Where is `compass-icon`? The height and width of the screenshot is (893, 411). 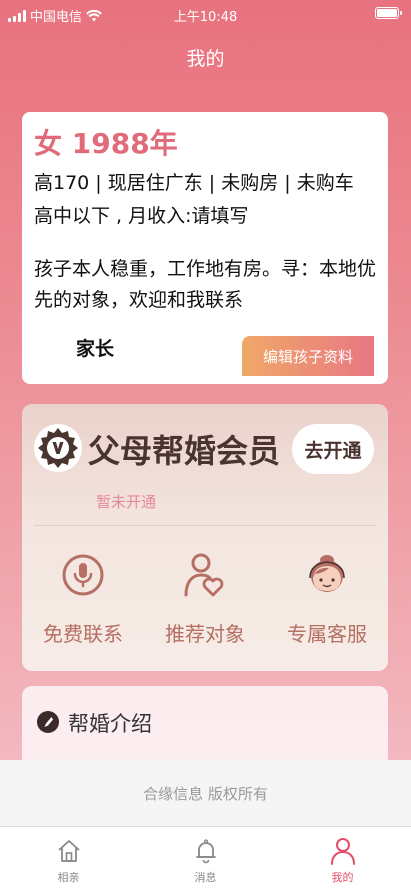 compass-icon is located at coordinates (48, 722).